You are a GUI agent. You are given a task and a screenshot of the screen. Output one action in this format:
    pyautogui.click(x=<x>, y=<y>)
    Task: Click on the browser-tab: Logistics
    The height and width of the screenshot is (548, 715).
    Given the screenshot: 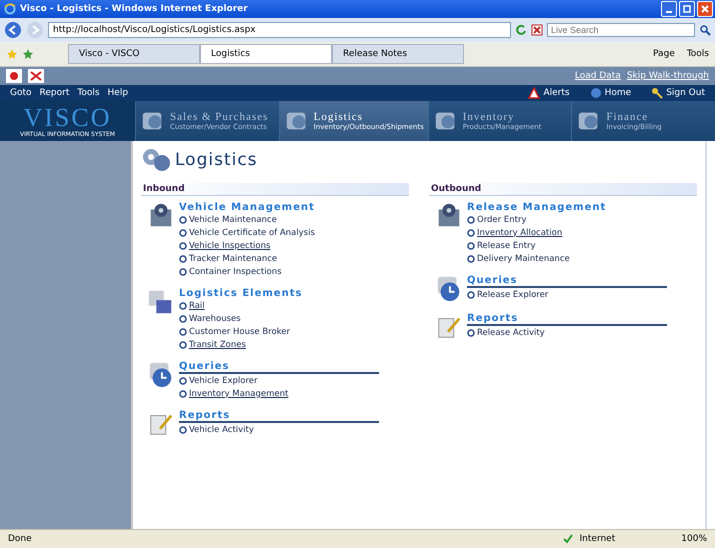 What is the action you would take?
    pyautogui.click(x=266, y=54)
    